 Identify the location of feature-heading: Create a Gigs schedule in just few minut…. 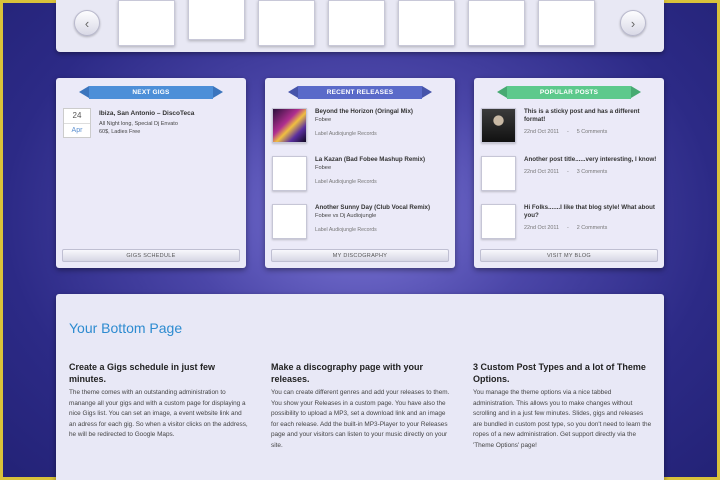
(142, 373).